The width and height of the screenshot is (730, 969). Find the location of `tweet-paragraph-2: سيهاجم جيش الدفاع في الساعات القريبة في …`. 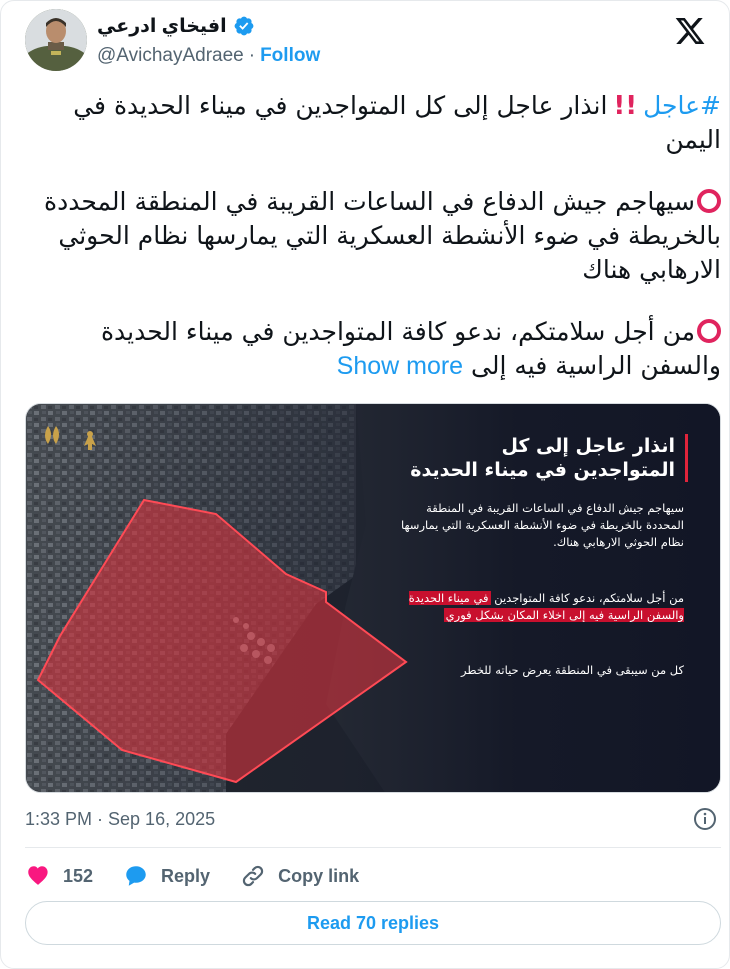

tweet-paragraph-2: سيهاجم جيش الدفاع في الساعات القريبة في … is located at coordinates (373, 236).